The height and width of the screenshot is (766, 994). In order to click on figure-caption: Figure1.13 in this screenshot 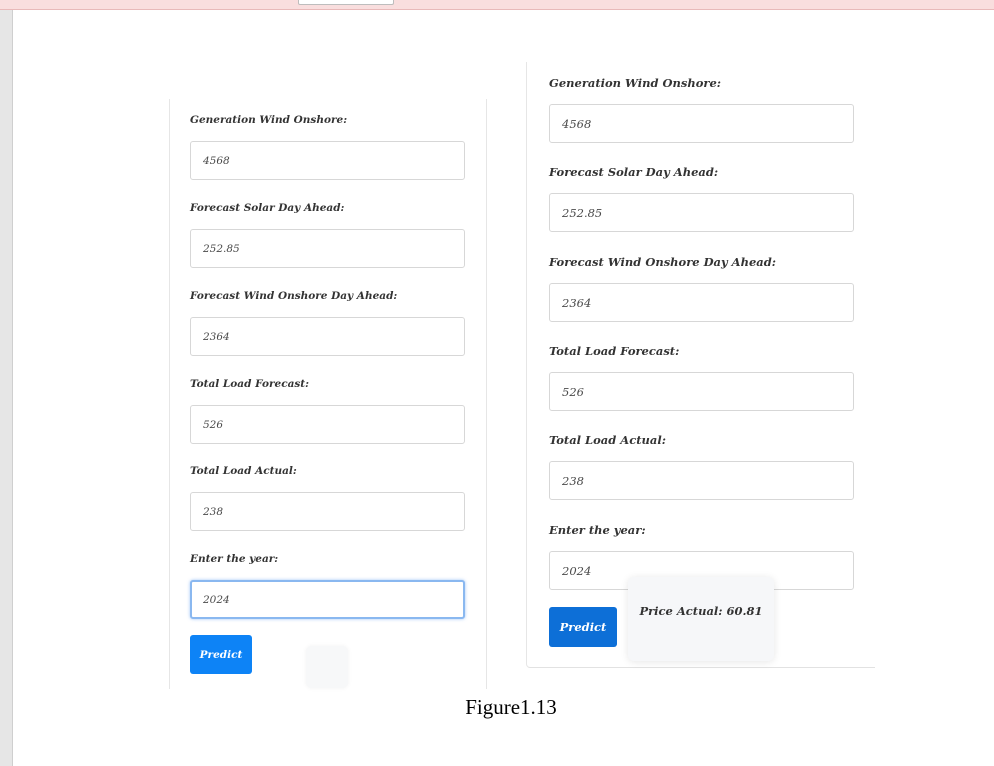, I will do `click(511, 707)`.